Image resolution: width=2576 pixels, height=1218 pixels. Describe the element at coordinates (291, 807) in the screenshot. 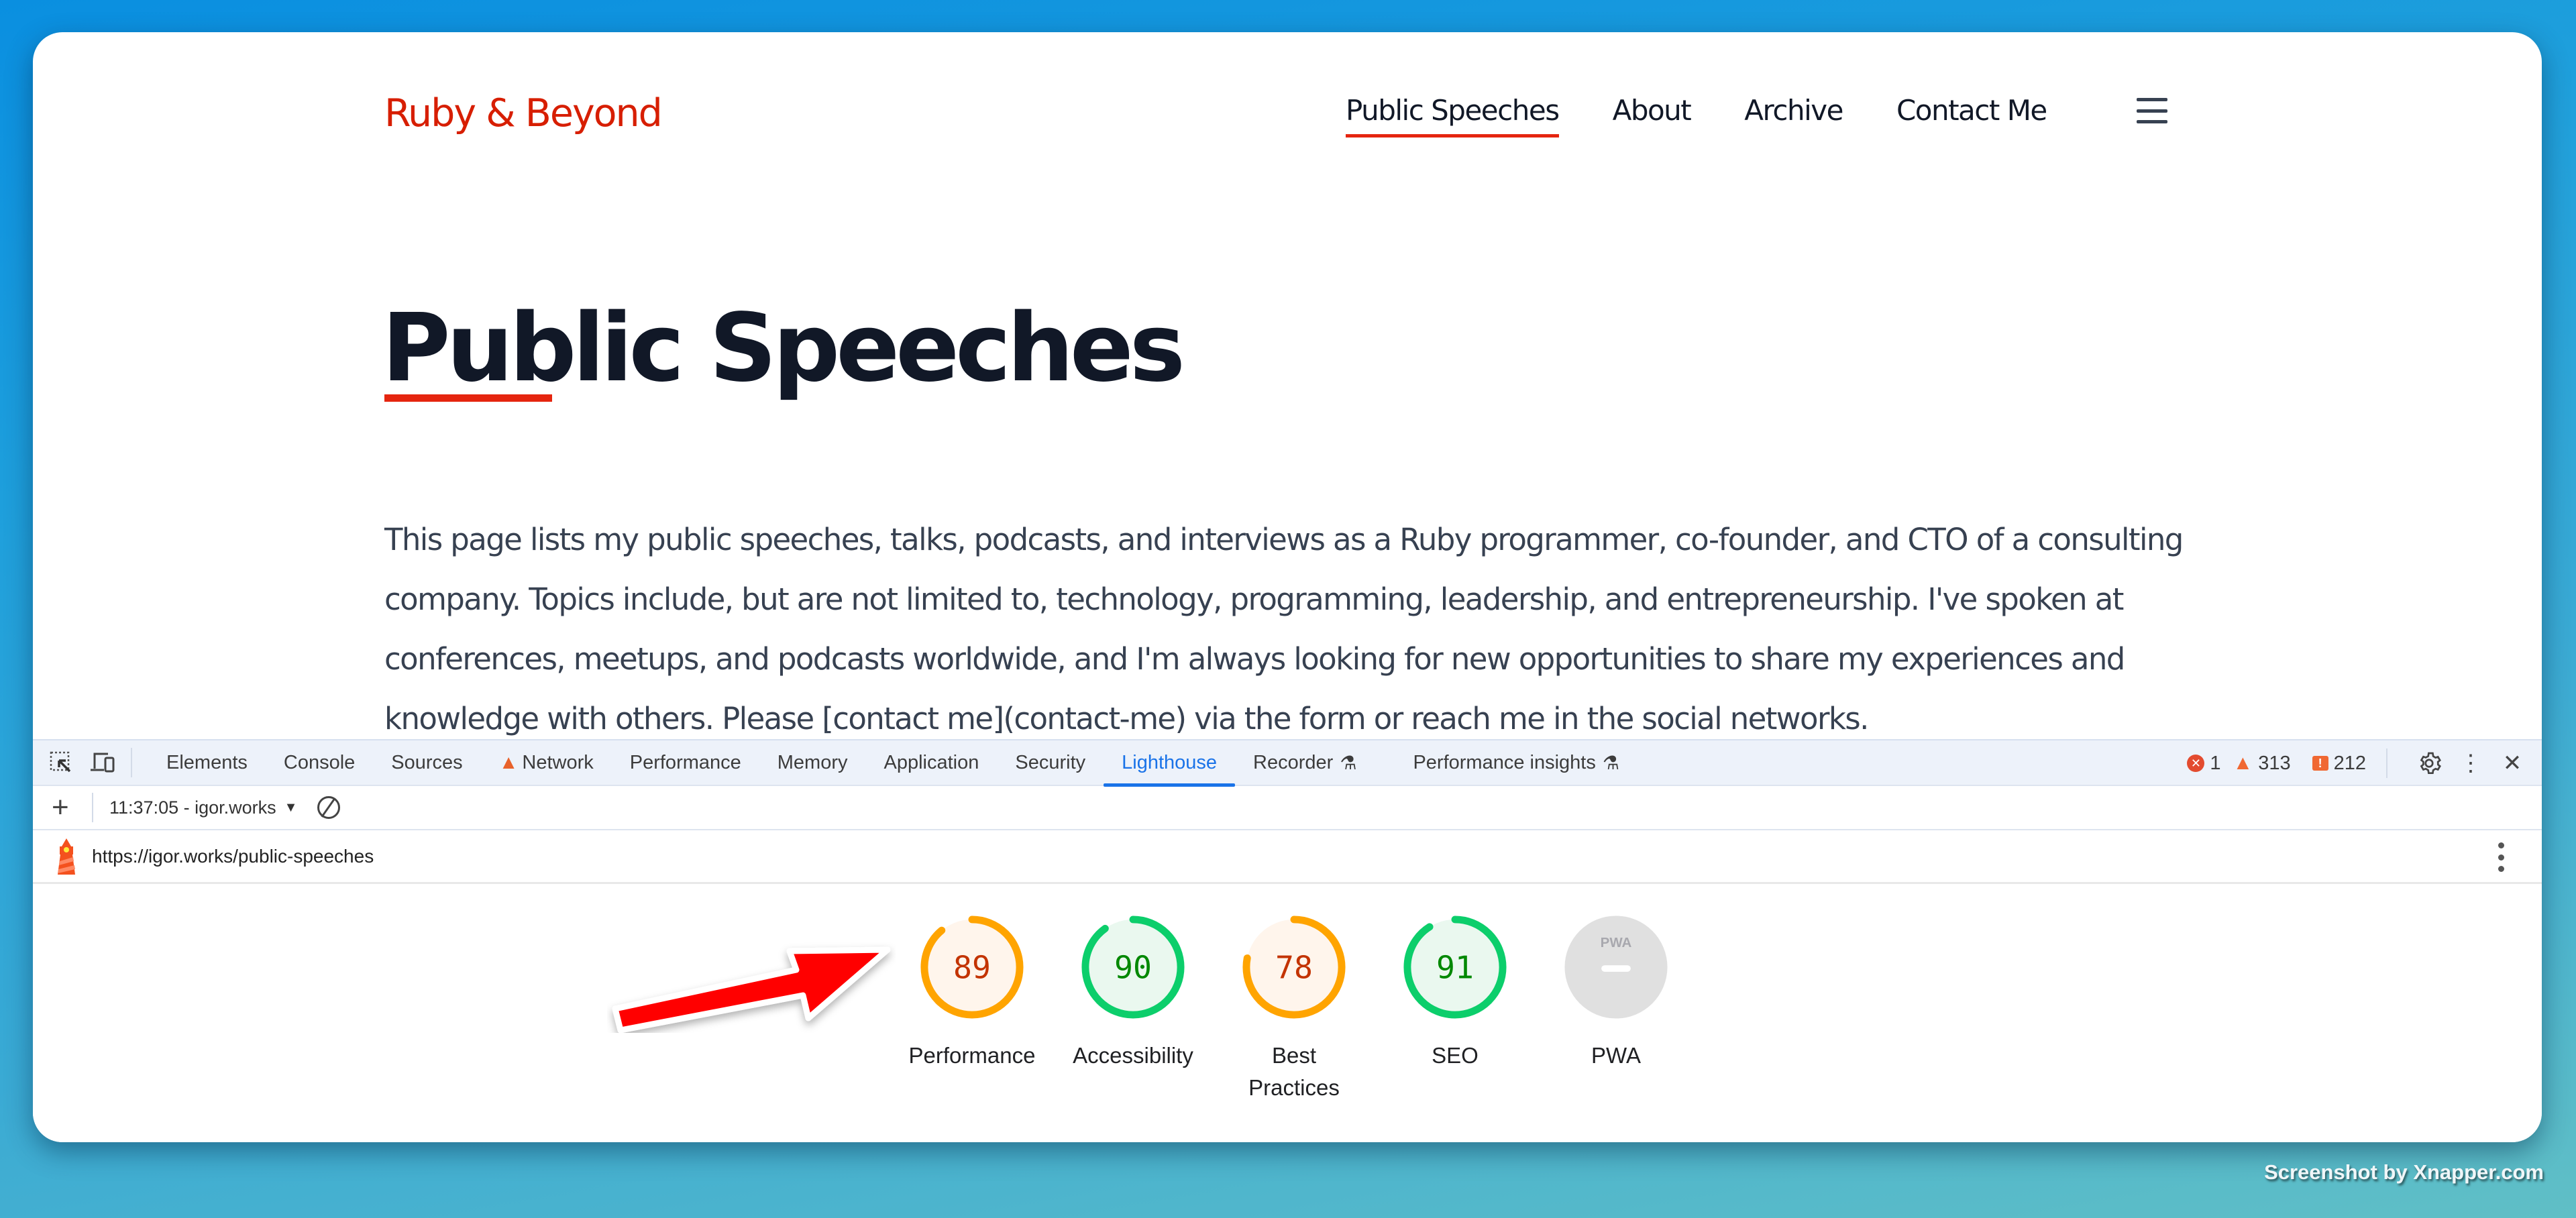

I see `caret-down-icon: ▼` at that location.